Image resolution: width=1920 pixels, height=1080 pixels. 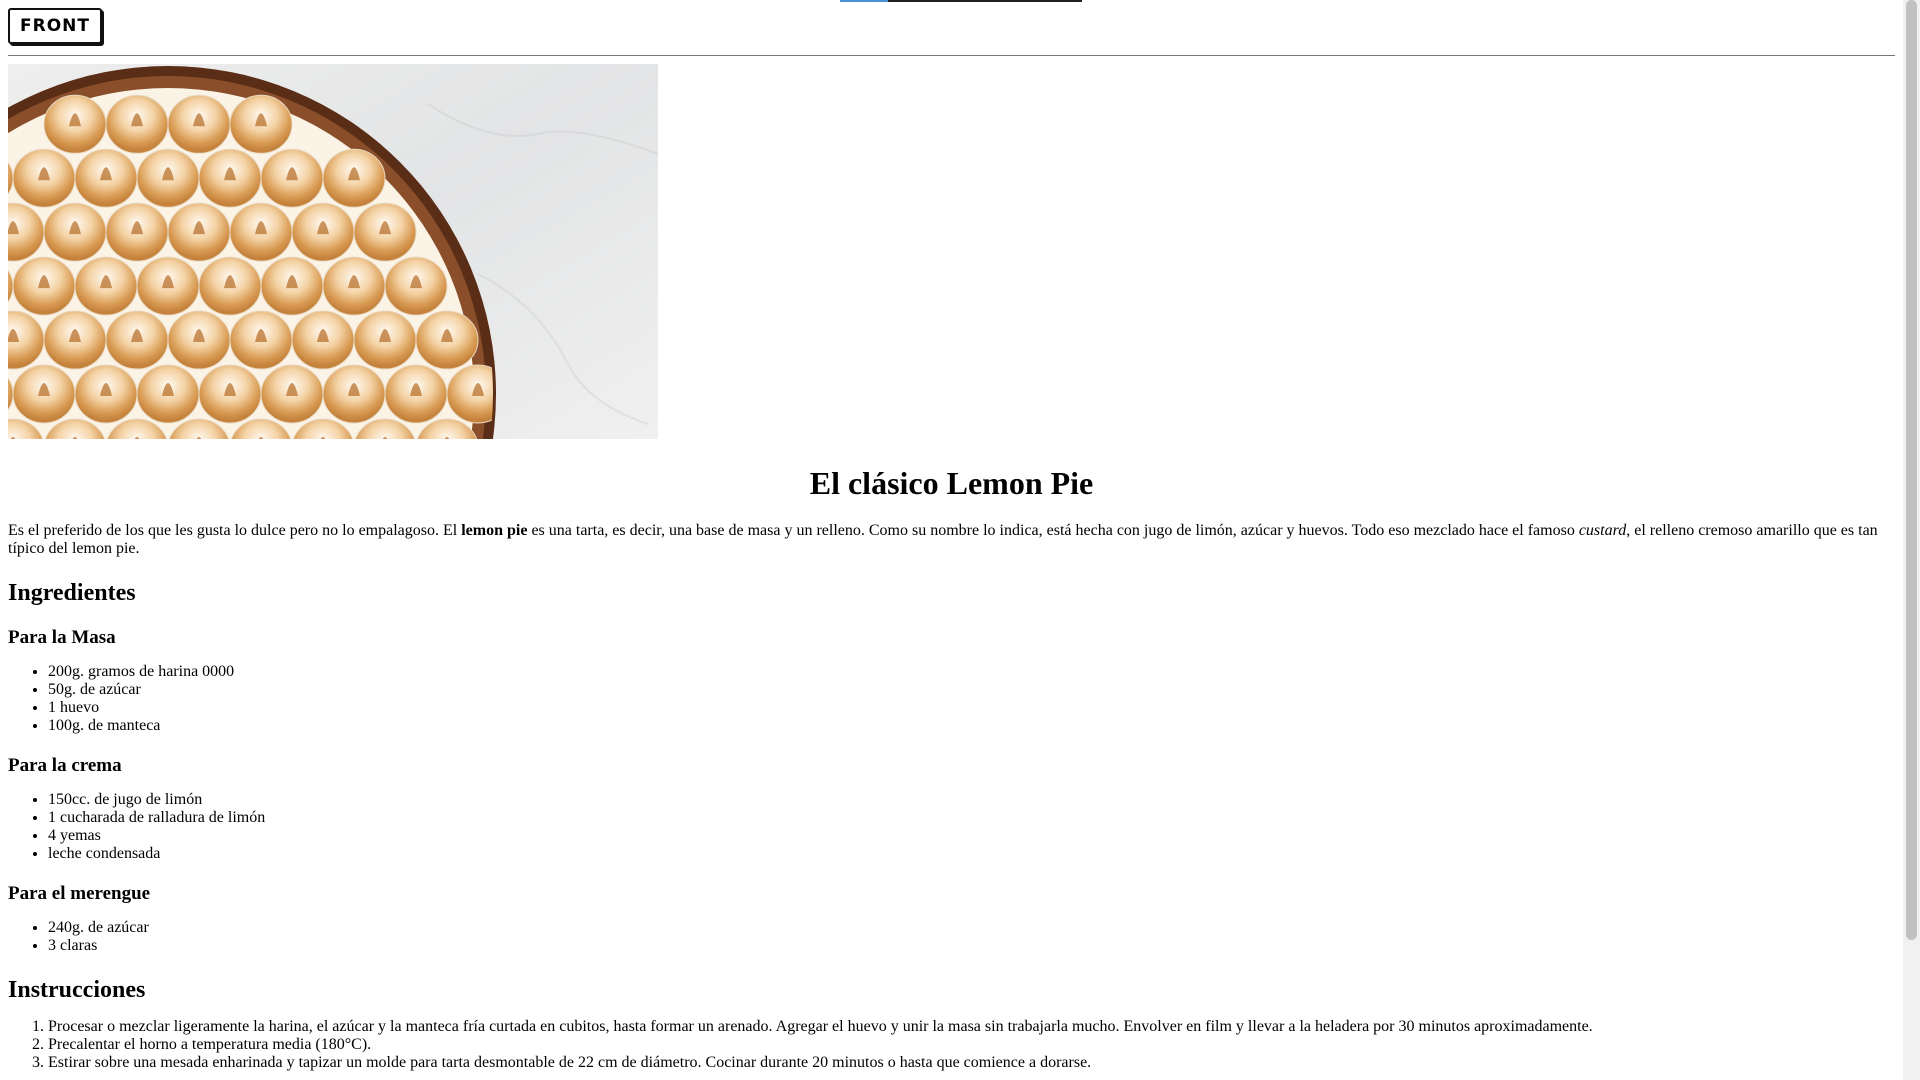 I want to click on intro-bold: lemon pie, so click(x=494, y=530).